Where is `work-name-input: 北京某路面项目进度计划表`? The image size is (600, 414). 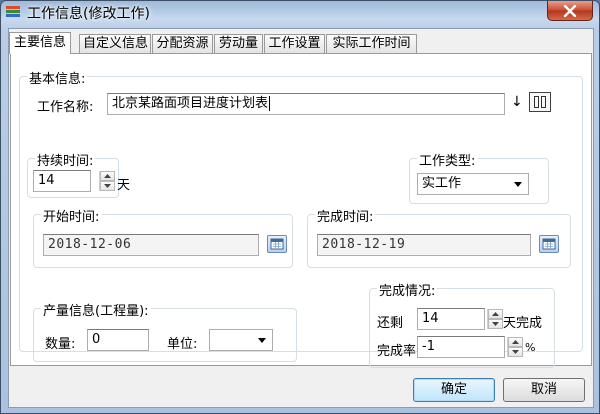
work-name-input: 北京某路面项目进度计划表 is located at coordinates (306, 104).